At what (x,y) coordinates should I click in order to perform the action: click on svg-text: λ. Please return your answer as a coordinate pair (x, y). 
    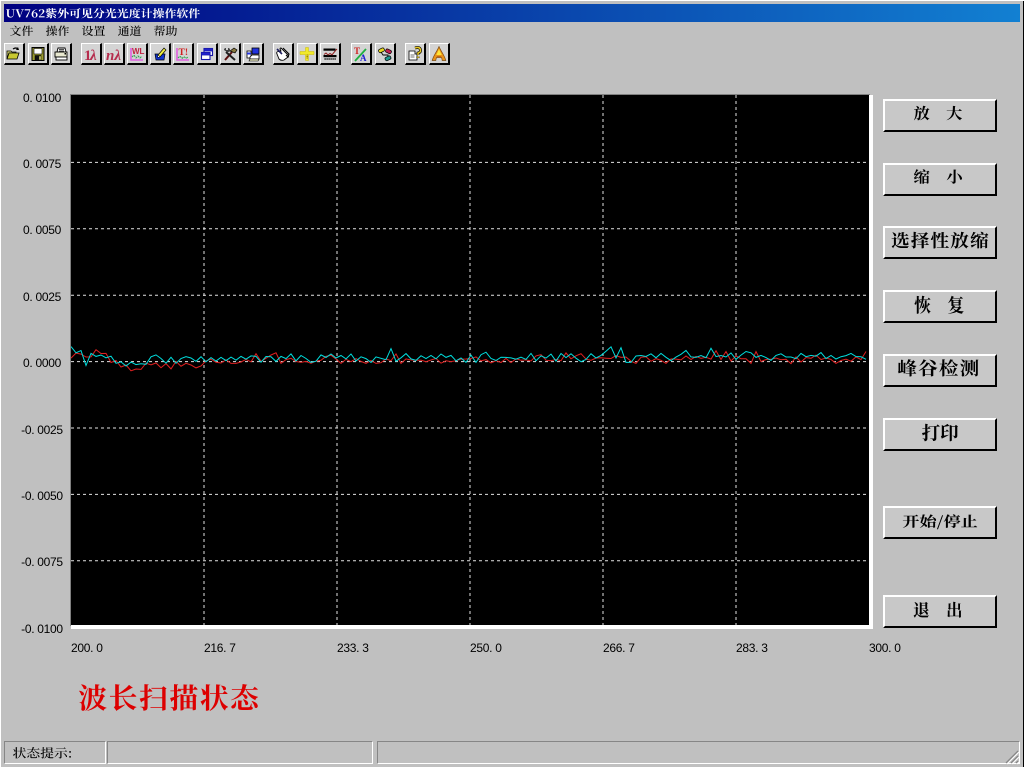
    Looking at the image, I should click on (93, 55).